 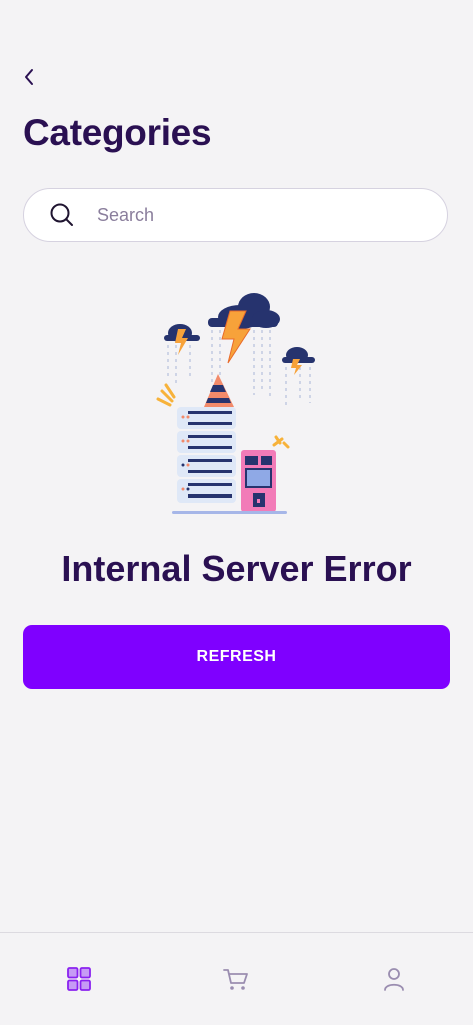 What do you see at coordinates (238, 342) in the screenshot?
I see `lightning-icon` at bounding box center [238, 342].